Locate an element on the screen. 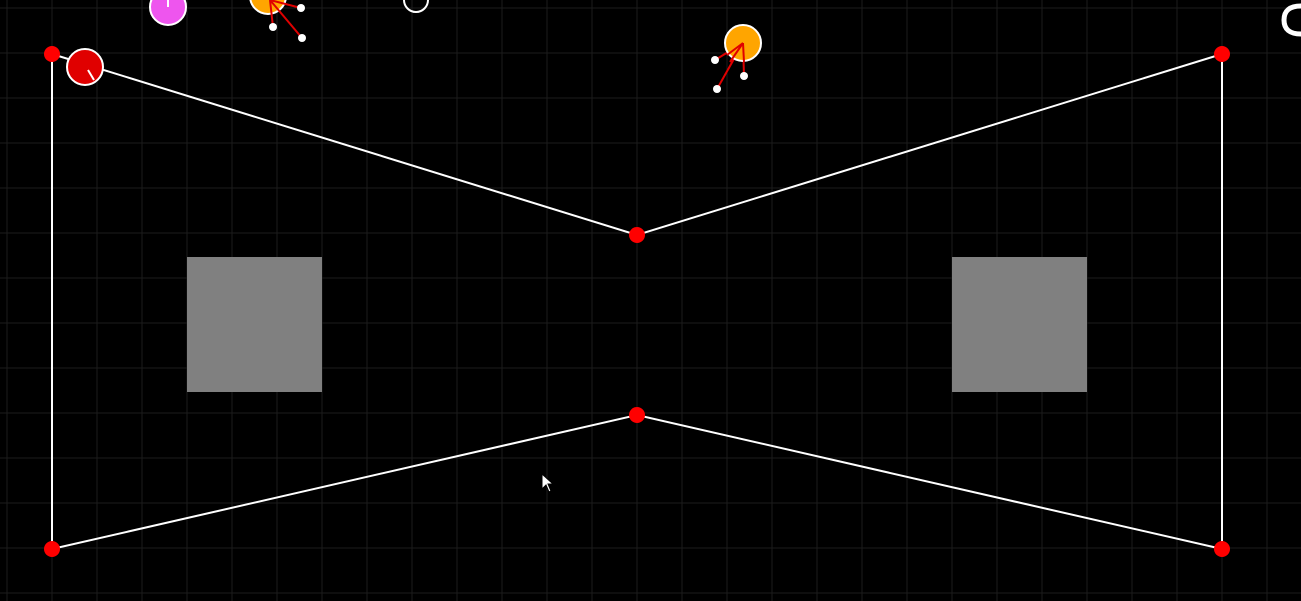 This screenshot has width=1301, height=601. offscreen-ball-icon is located at coordinates (416, 6).